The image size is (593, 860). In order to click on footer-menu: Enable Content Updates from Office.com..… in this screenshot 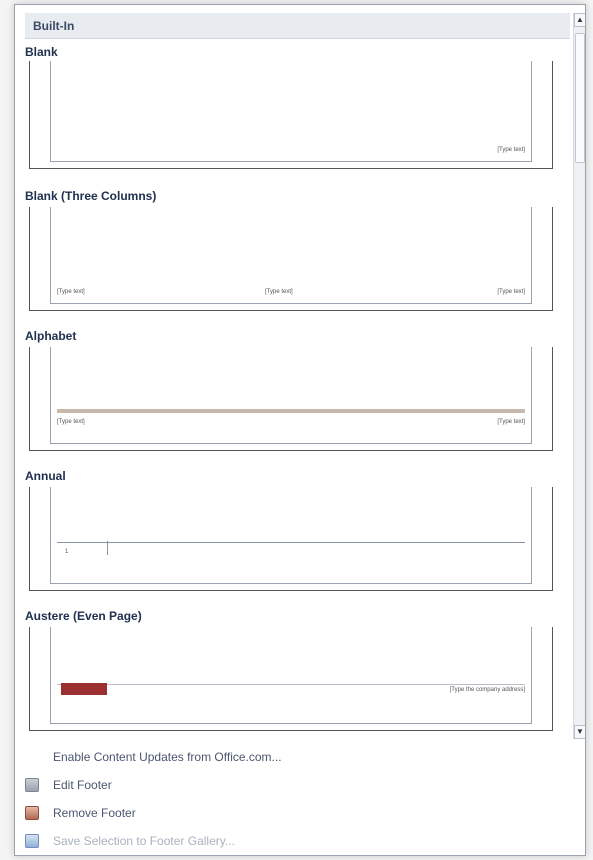, I will do `click(300, 799)`.